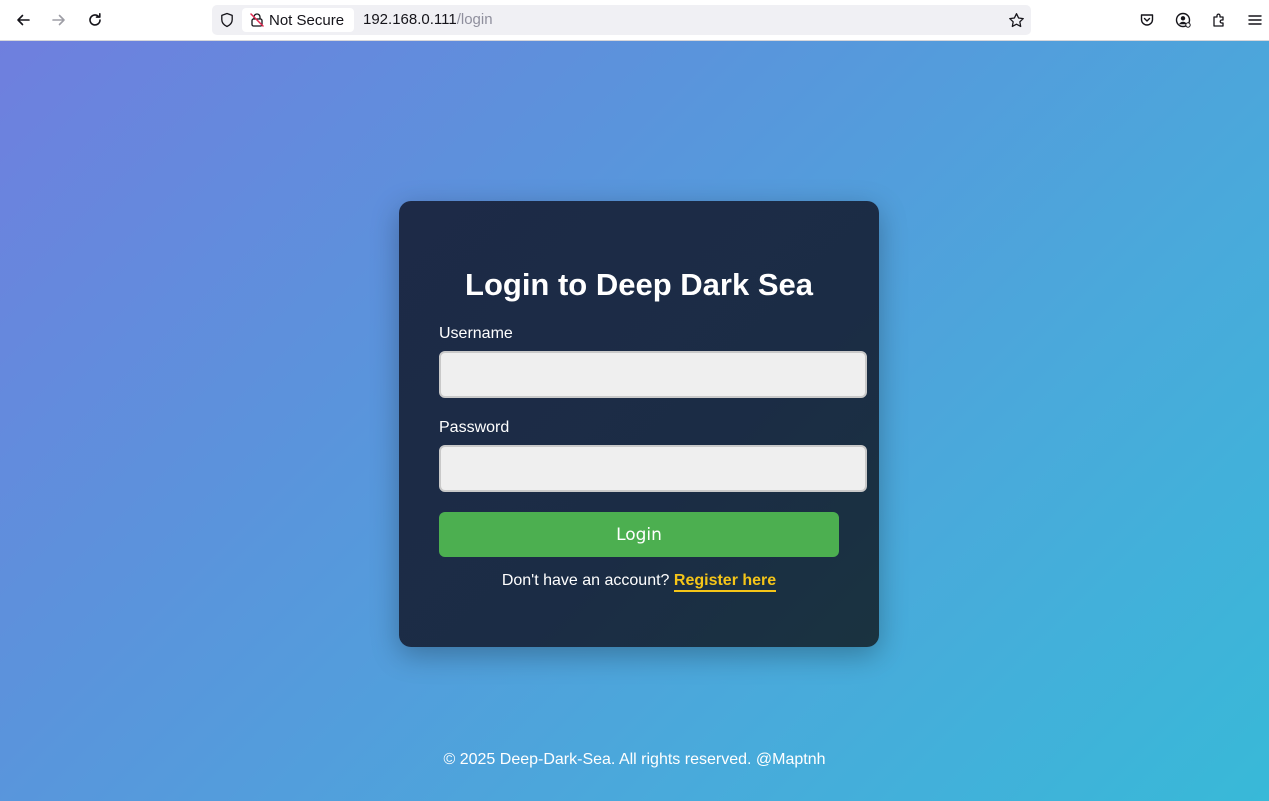 The image size is (1269, 801). What do you see at coordinates (476, 333) in the screenshot?
I see `username-label: Username` at bounding box center [476, 333].